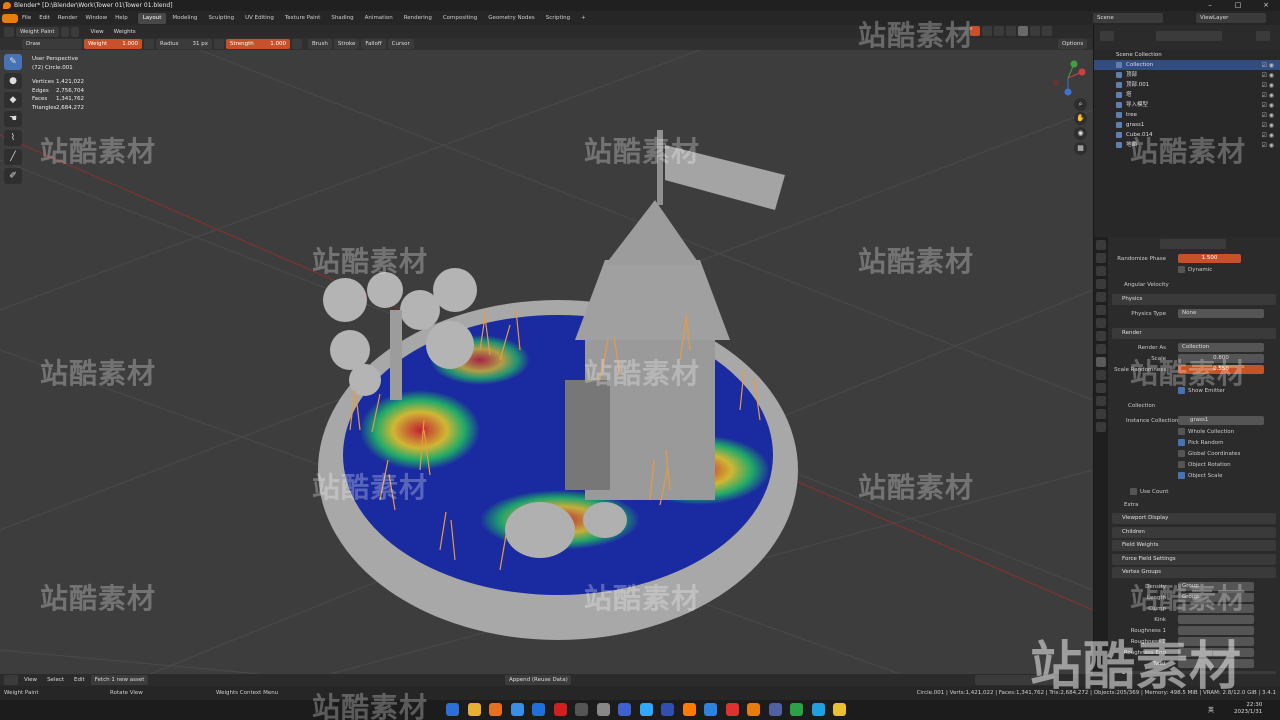 This screenshot has width=1280, height=720. I want to click on workspace-tab: Animation, so click(379, 18).